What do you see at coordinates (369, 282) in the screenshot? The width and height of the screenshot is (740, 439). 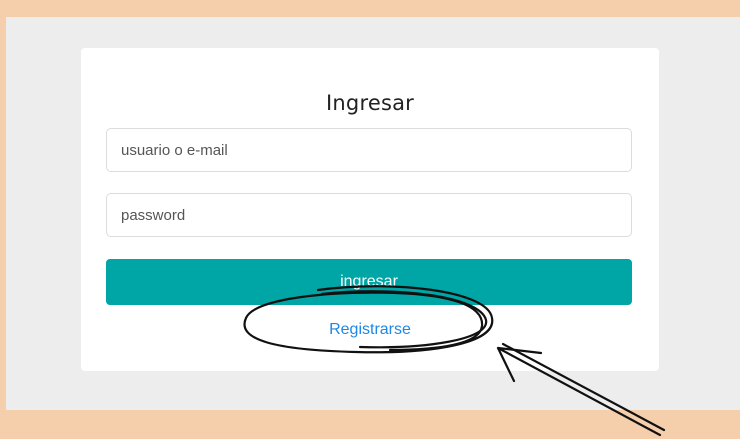 I see `login-button: ingresar` at bounding box center [369, 282].